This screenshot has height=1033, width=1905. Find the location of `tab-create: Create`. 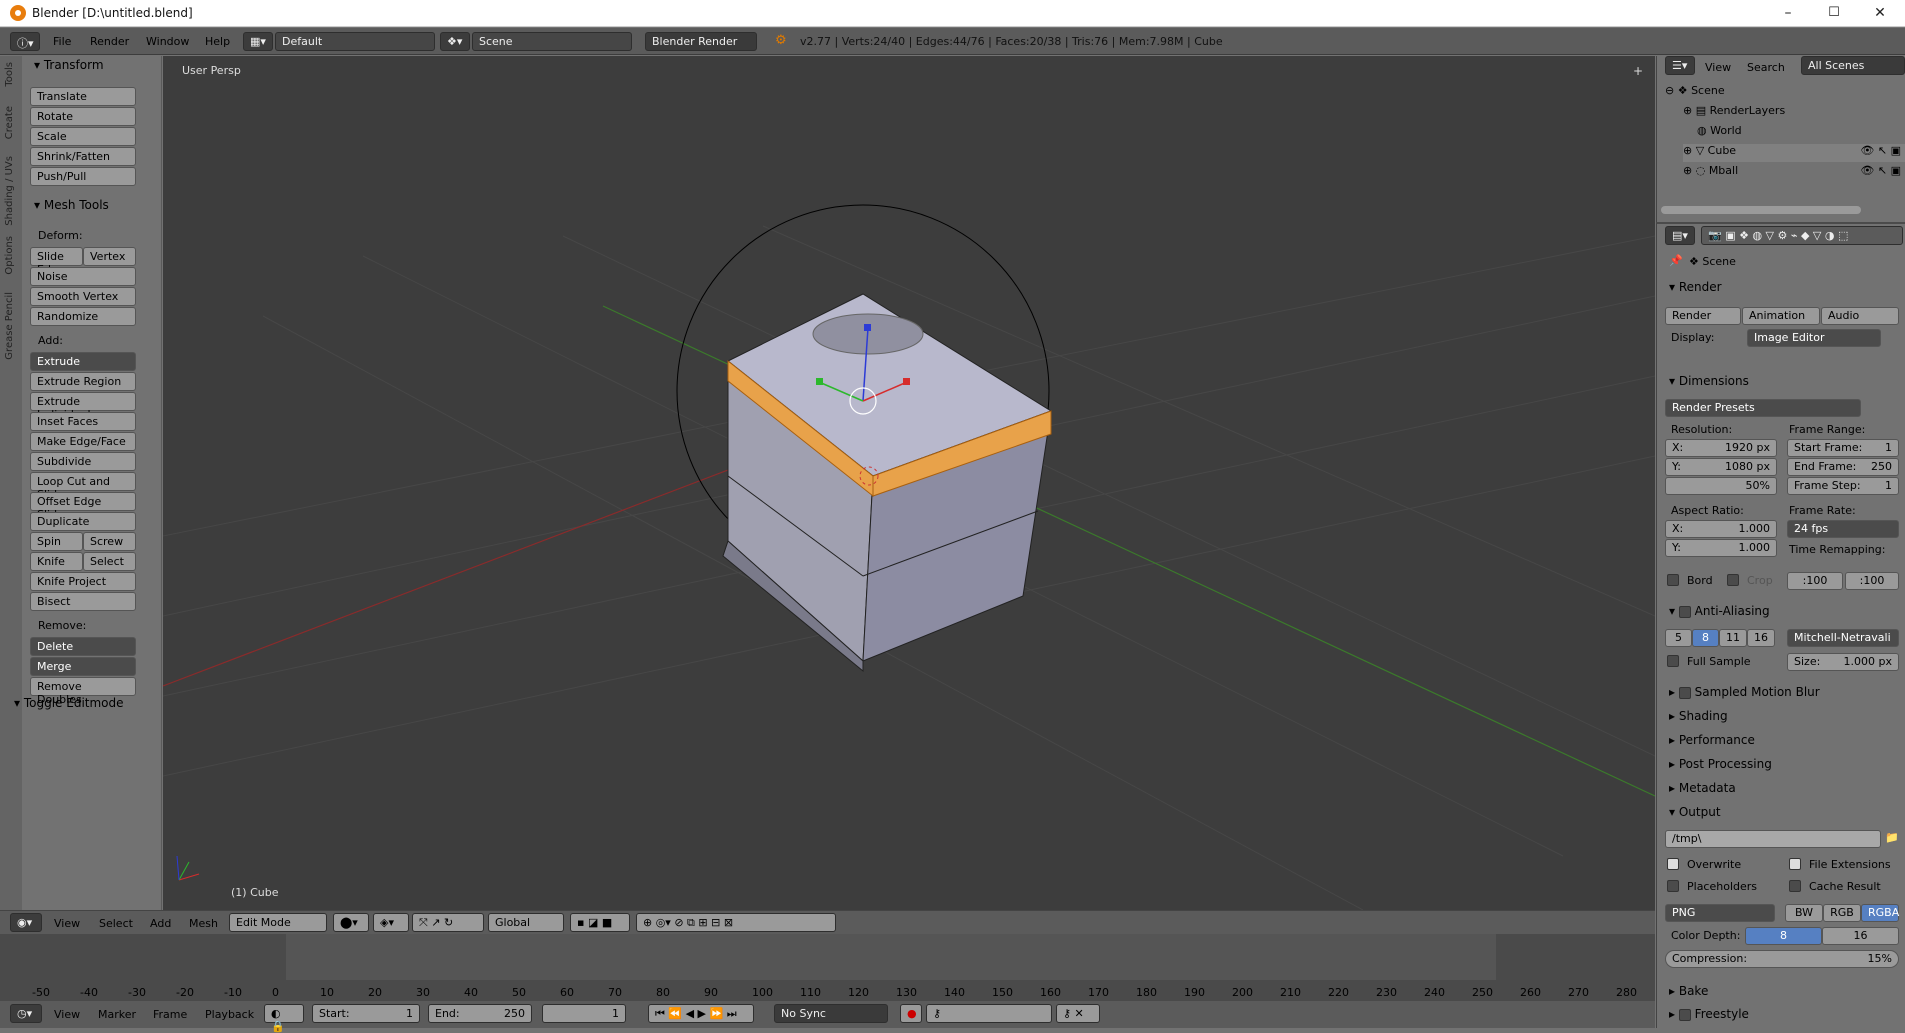

tab-create: Create is located at coordinates (9, 122).